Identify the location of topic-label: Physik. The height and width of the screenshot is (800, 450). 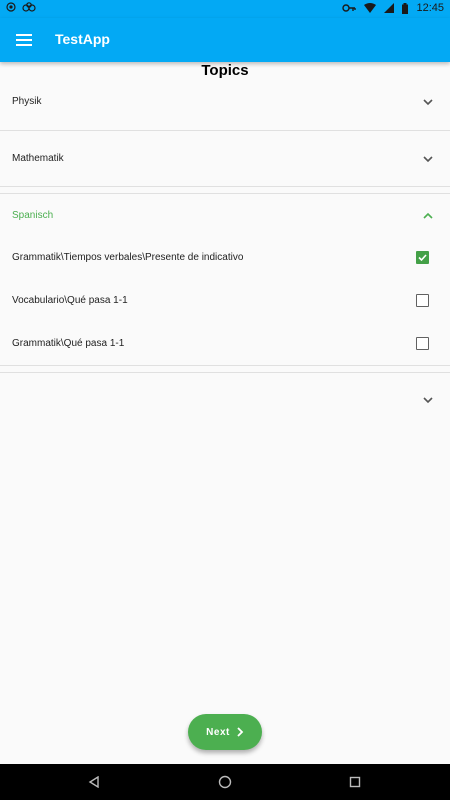
(27, 101).